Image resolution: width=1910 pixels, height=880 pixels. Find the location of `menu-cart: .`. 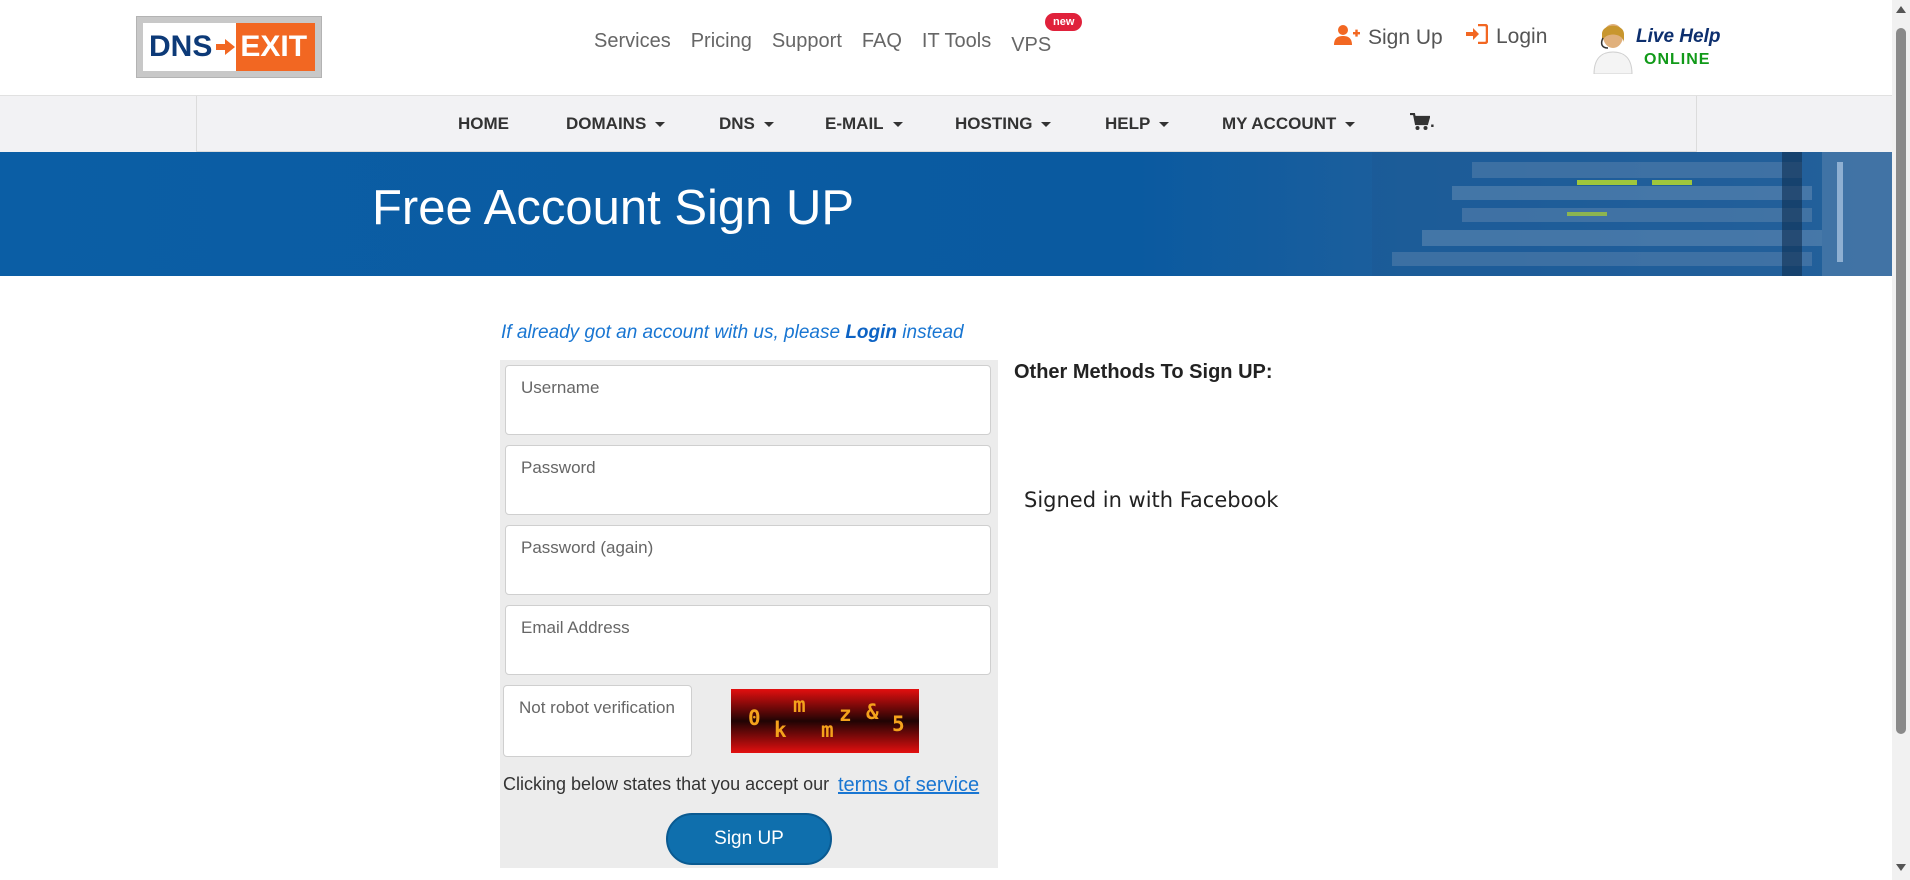

menu-cart: . is located at coordinates (1422, 122).